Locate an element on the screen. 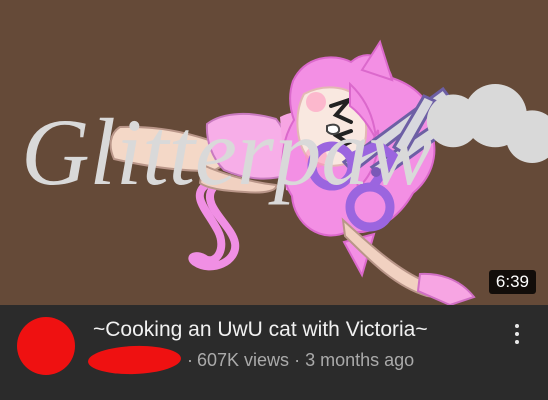 The image size is (548, 400). more-options-button is located at coordinates (517, 334).